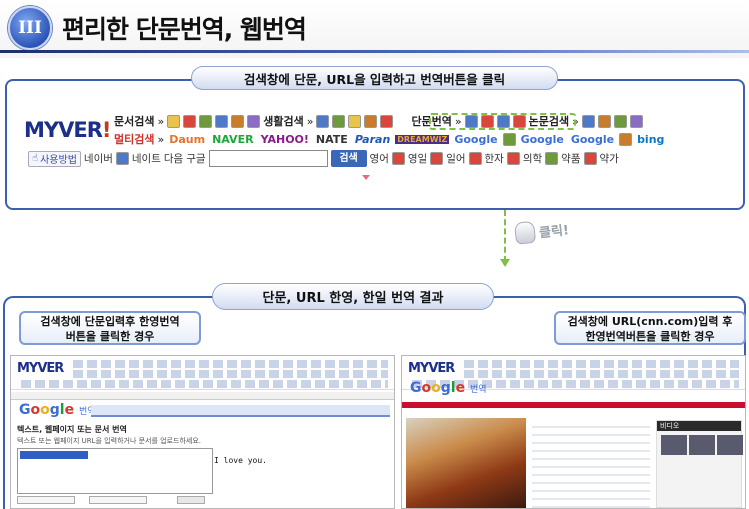 The height and width of the screenshot is (509, 749). What do you see at coordinates (173, 158) in the screenshot?
I see `link-daum: 다음` at bounding box center [173, 158].